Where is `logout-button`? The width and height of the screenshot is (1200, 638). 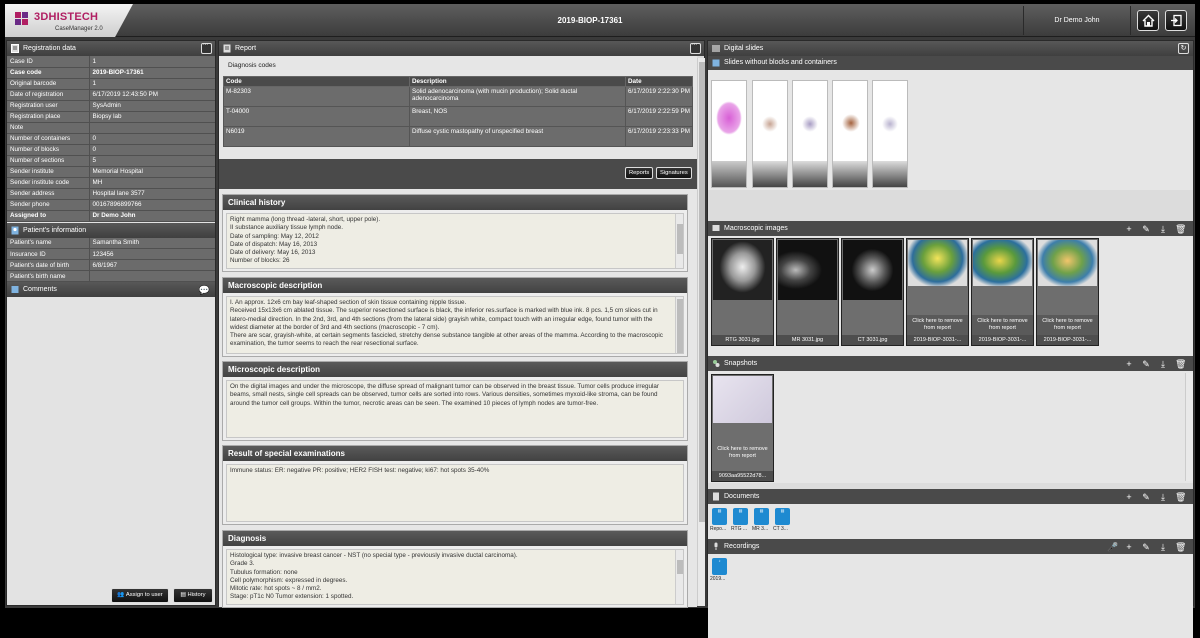
logout-button is located at coordinates (1176, 20).